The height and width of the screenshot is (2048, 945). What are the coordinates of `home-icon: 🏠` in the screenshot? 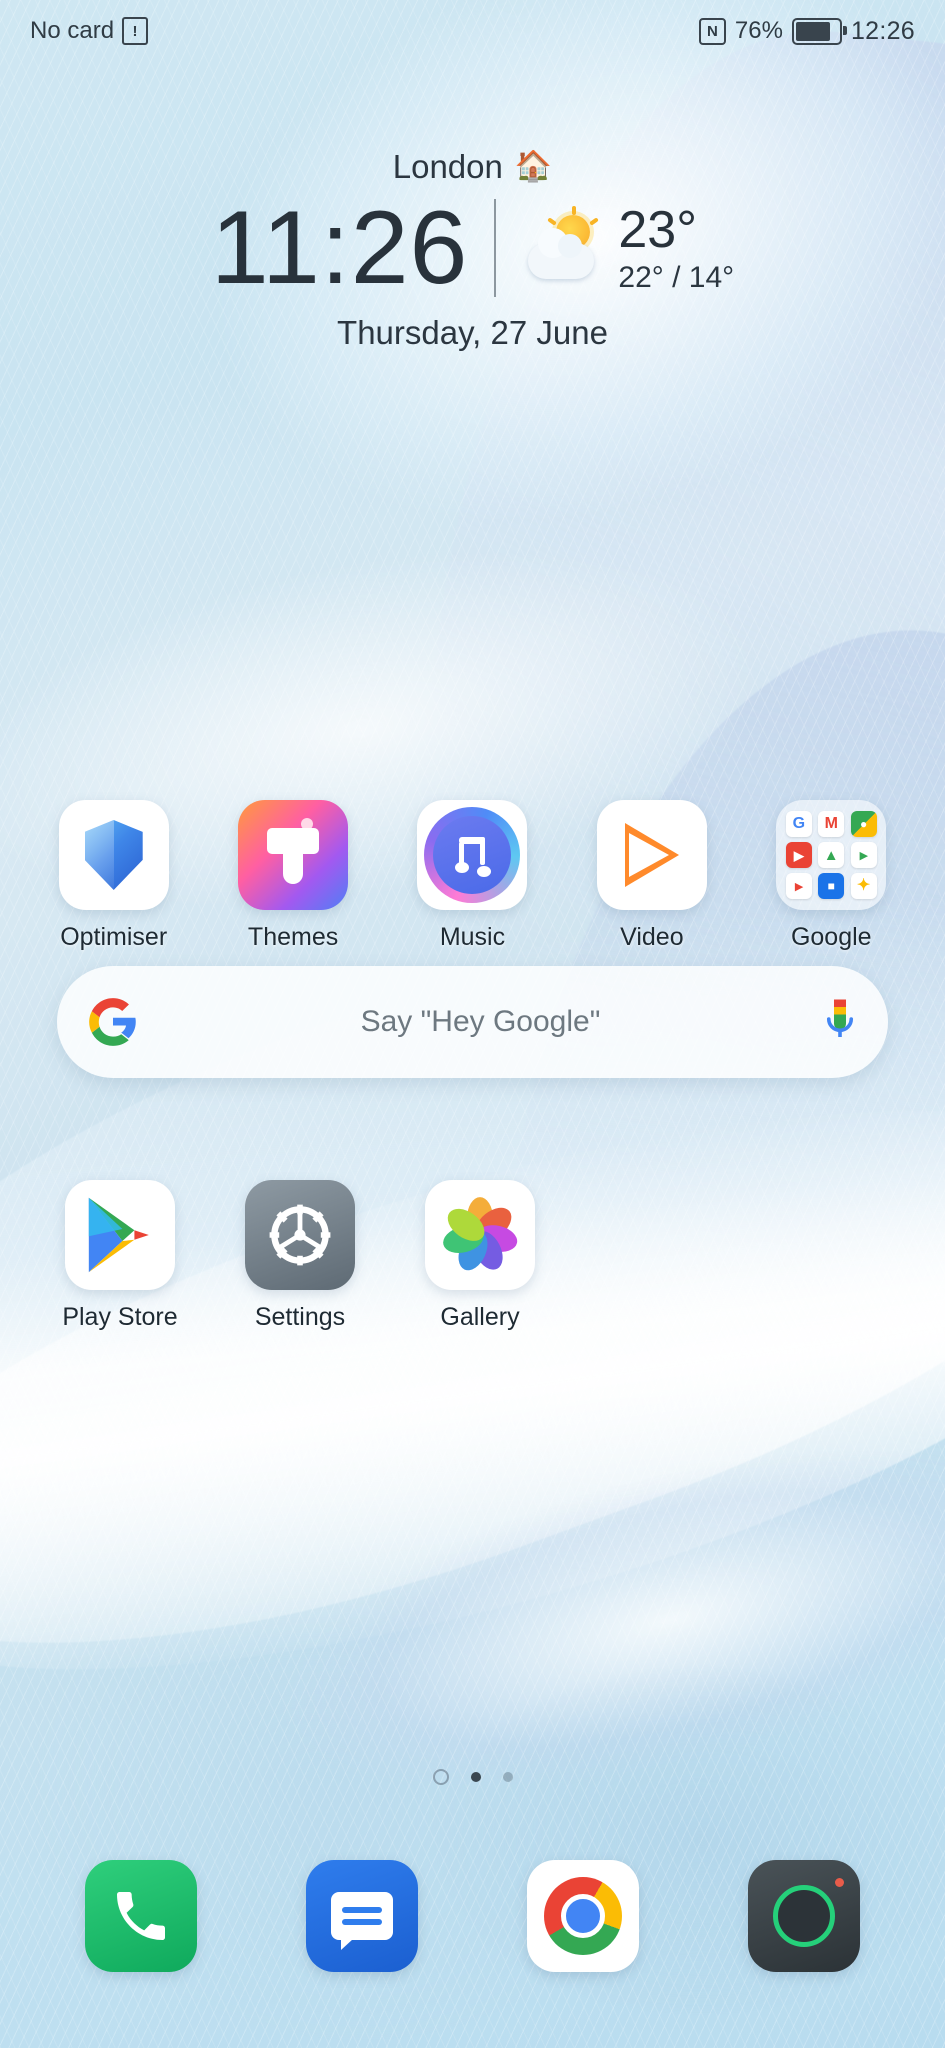 It's located at (533, 166).